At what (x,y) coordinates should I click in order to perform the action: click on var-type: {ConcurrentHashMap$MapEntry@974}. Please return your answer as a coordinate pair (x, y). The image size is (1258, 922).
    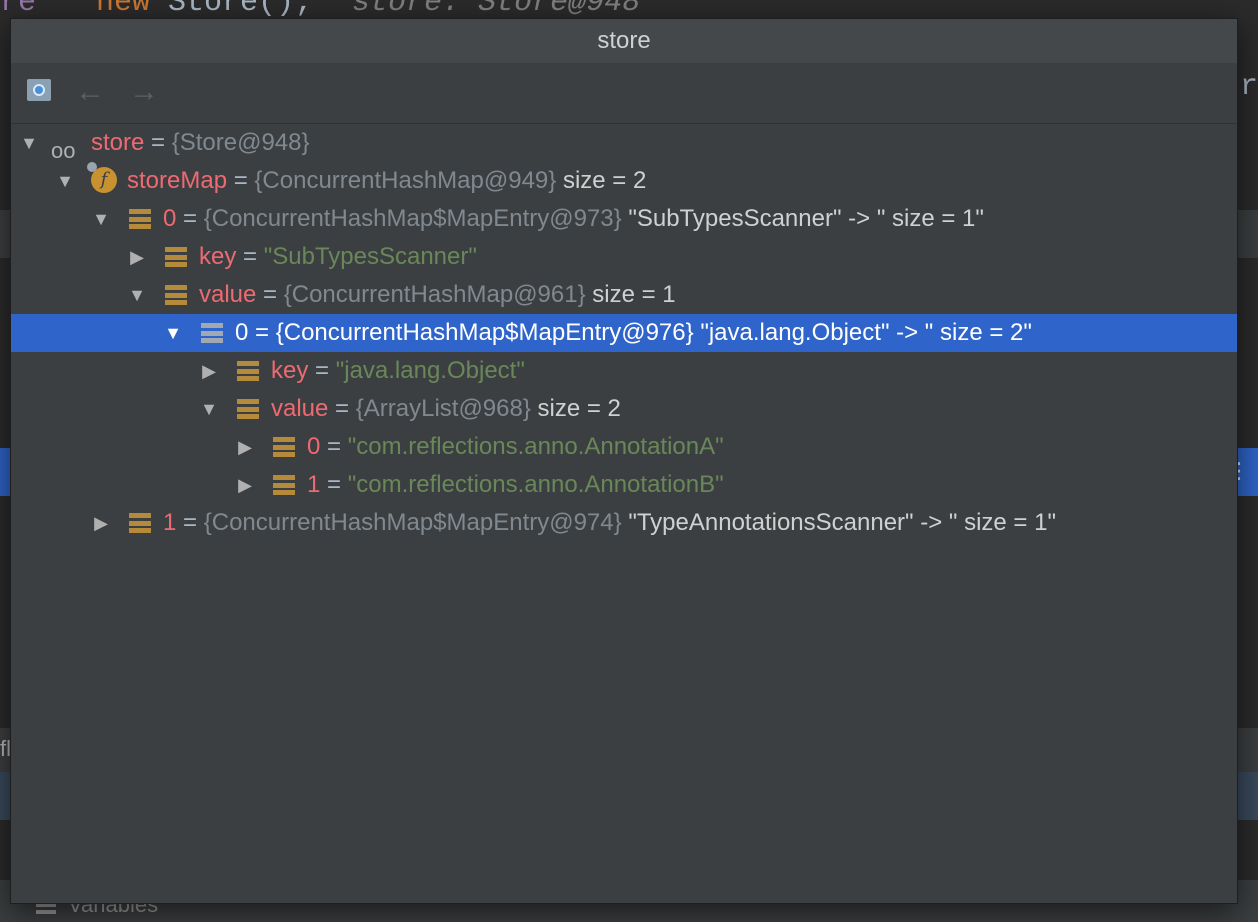
    Looking at the image, I should click on (412, 522).